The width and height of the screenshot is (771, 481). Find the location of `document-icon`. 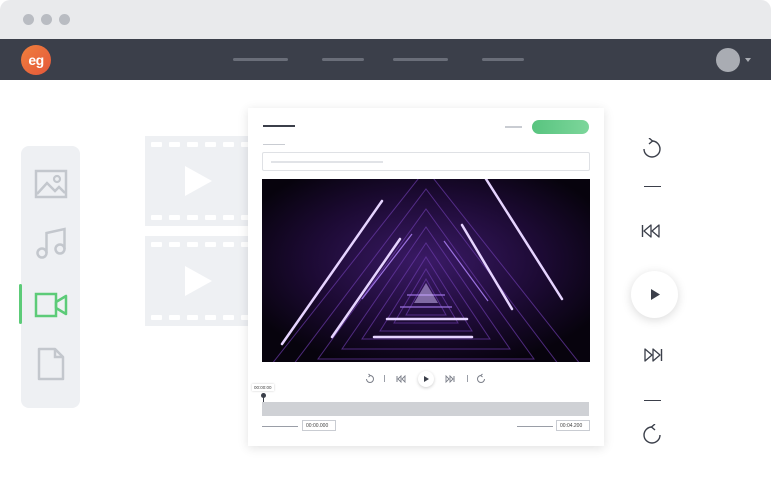

document-icon is located at coordinates (50, 364).